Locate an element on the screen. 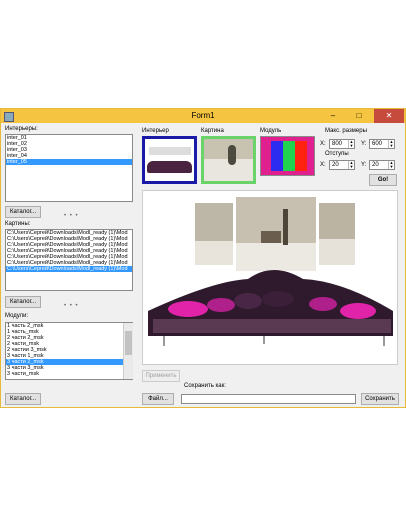 The image size is (406, 516). size-y-label: Y: is located at coordinates (364, 144).